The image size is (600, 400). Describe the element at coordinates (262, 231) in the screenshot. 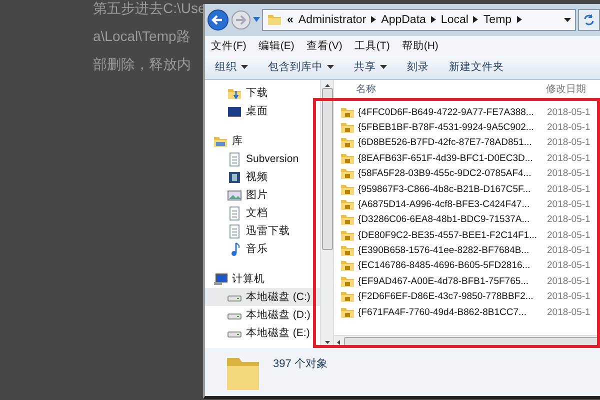

I see `nav-item: 迅雷下载` at that location.